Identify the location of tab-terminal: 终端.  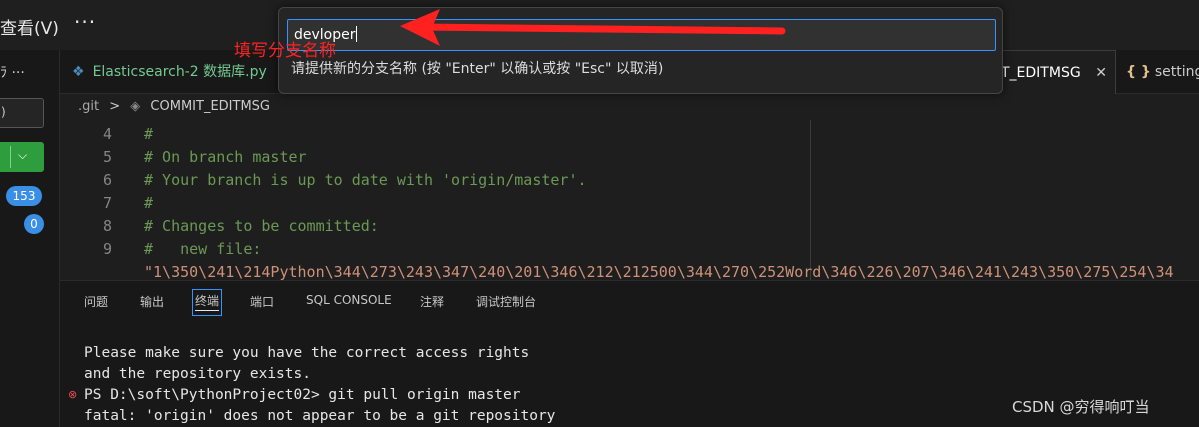
(207, 302).